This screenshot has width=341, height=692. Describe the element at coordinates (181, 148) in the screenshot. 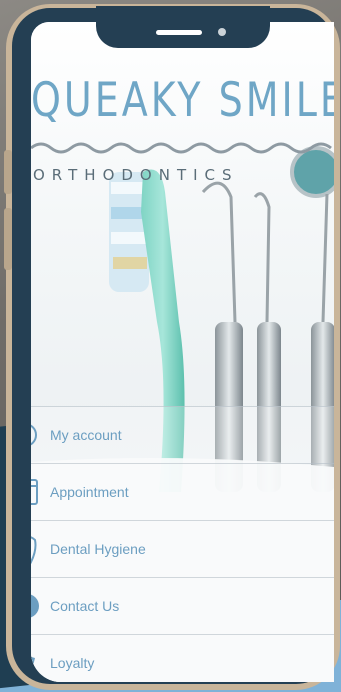

I see `wave-divider` at that location.